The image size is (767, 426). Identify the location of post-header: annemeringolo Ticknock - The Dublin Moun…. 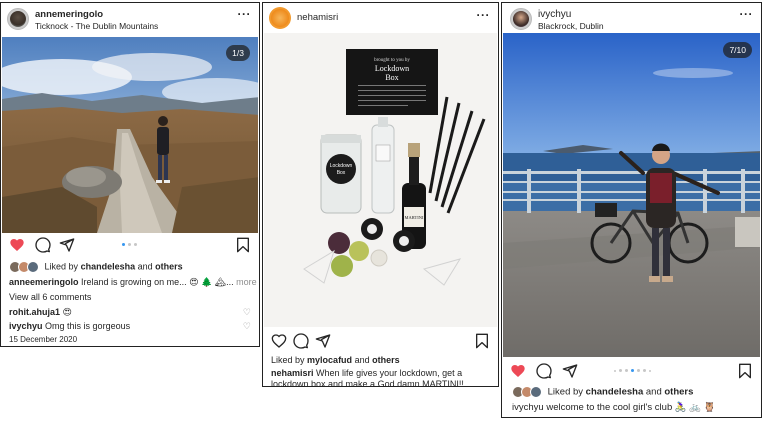
(130, 20).